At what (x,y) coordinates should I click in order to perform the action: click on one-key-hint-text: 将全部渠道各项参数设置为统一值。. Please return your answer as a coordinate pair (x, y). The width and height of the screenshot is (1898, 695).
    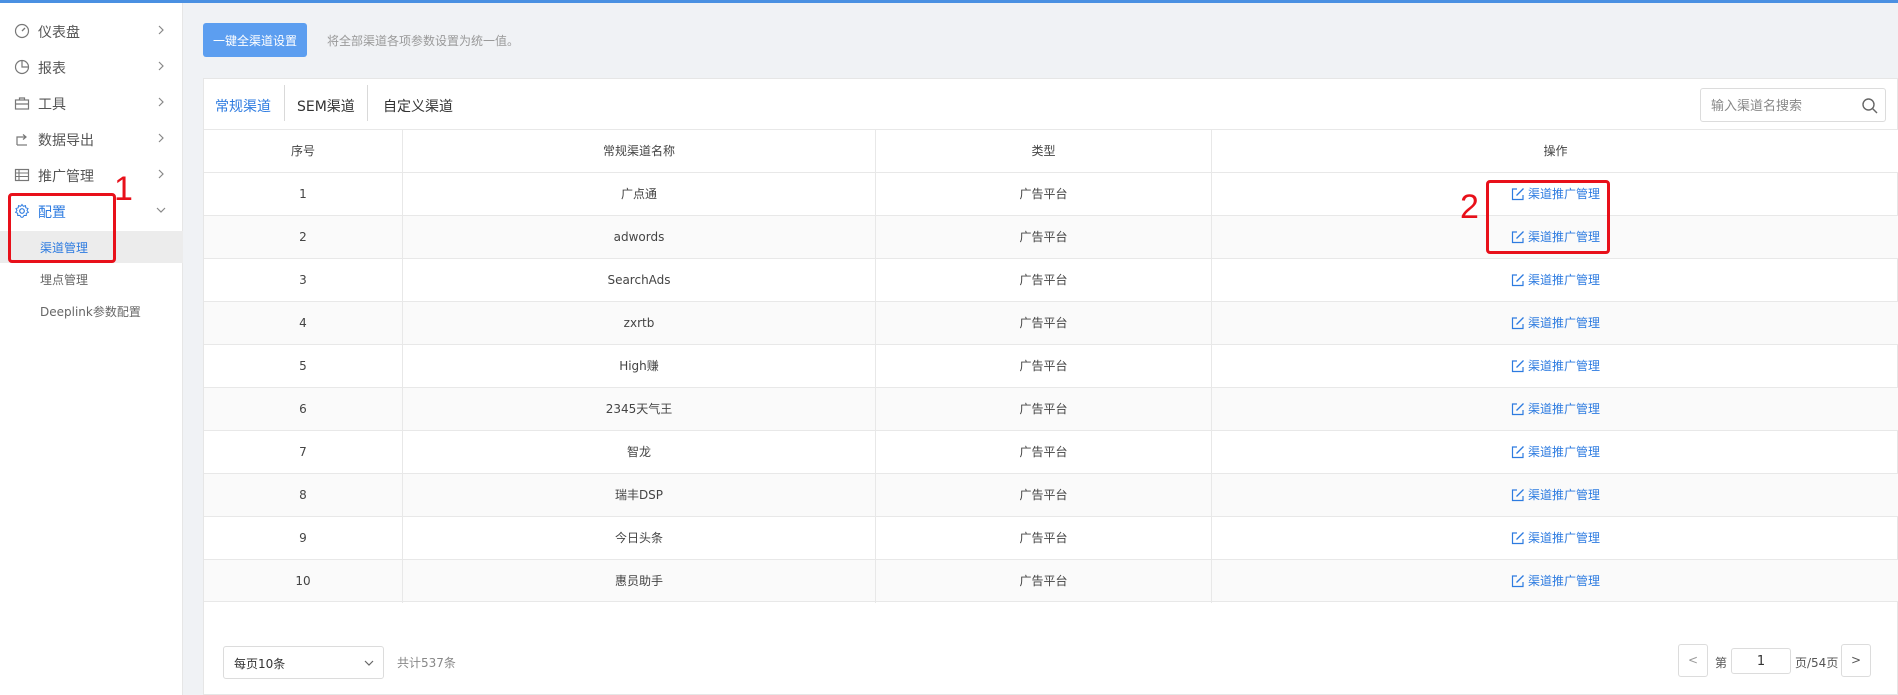
    Looking at the image, I should click on (423, 41).